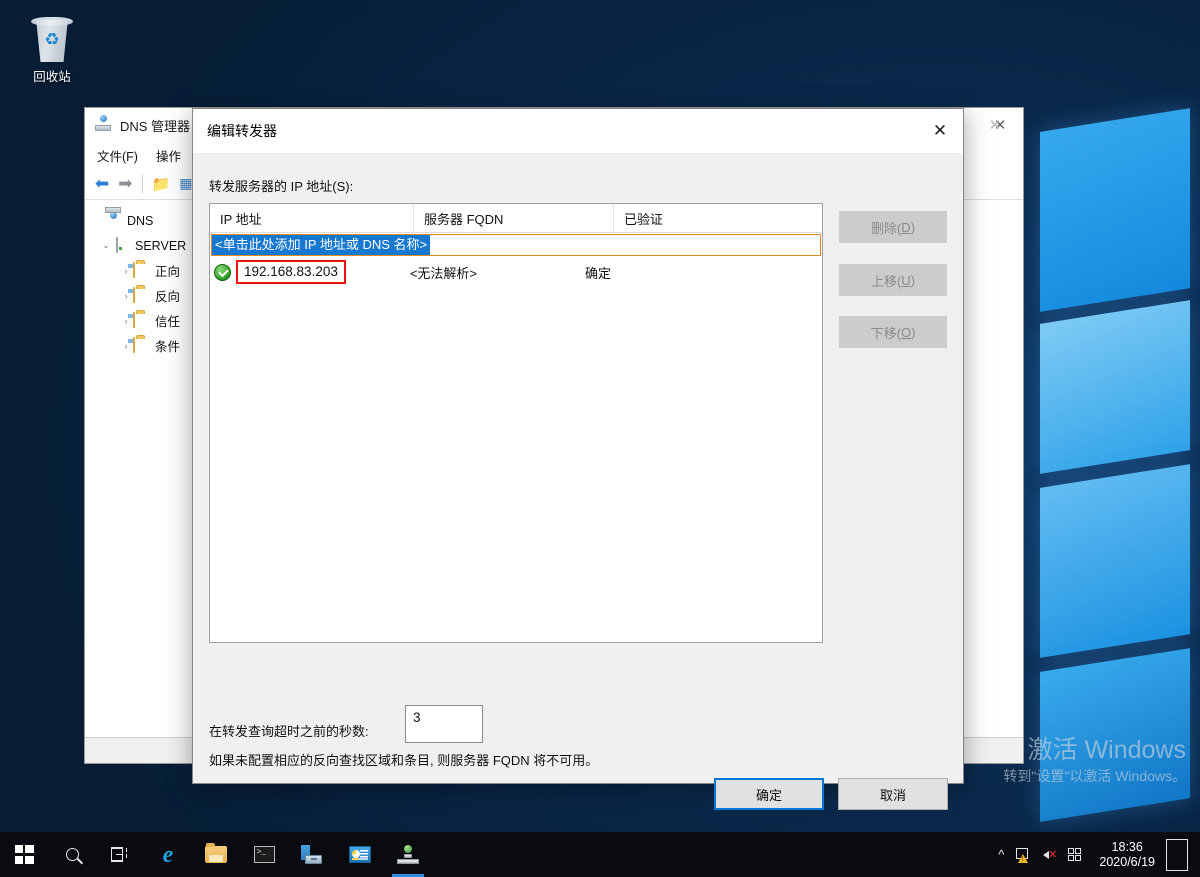 The width and height of the screenshot is (1200, 877). Describe the element at coordinates (1049, 855) in the screenshot. I see `volume-muted-icon: ✕` at that location.